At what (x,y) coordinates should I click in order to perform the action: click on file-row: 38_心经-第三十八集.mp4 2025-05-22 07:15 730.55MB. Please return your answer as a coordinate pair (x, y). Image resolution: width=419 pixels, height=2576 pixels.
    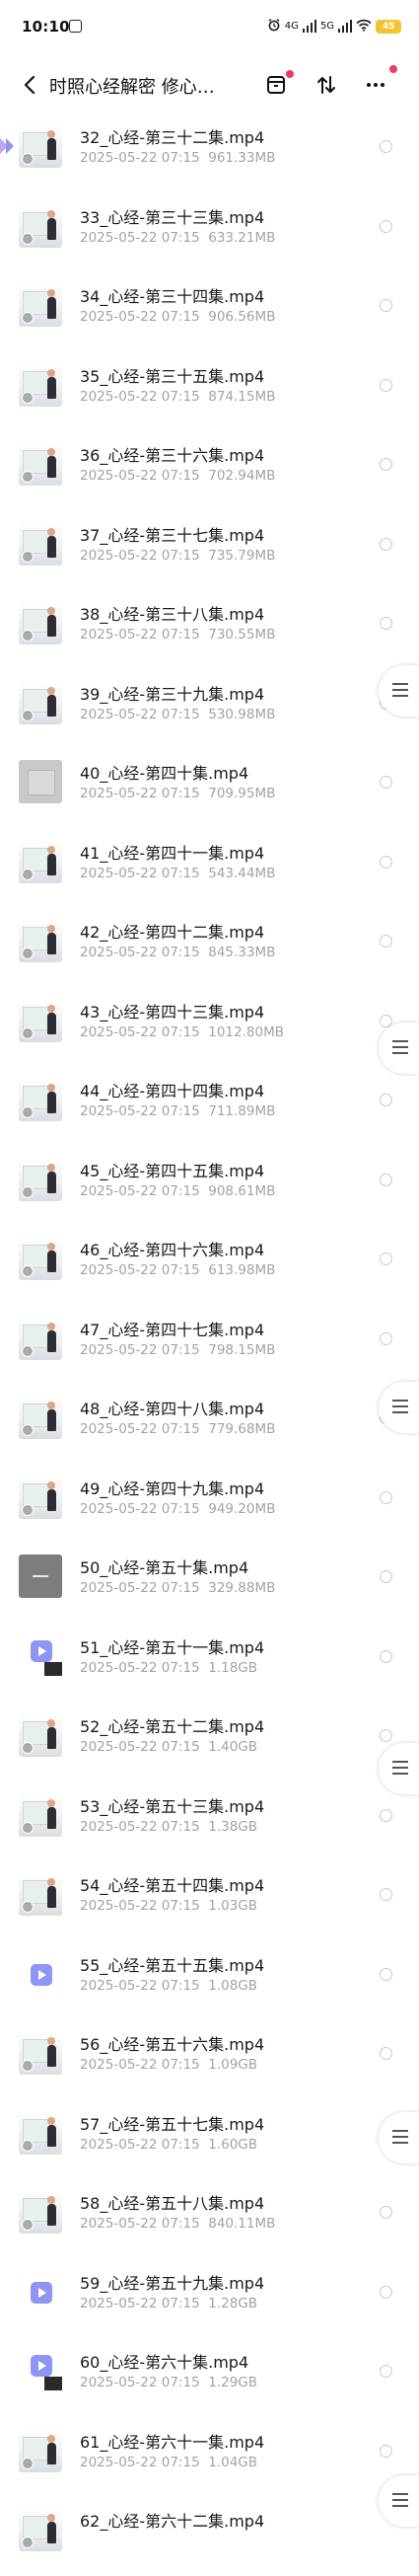
    Looking at the image, I should click on (210, 629).